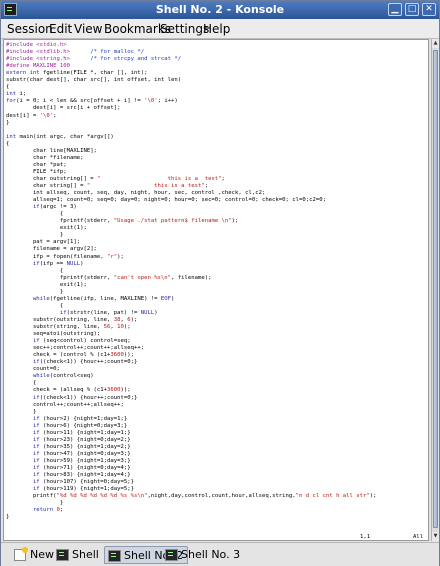 This screenshot has width=440, height=566. What do you see at coordinates (85, 554) in the screenshot?
I see `tab-label: Shell` at bounding box center [85, 554].